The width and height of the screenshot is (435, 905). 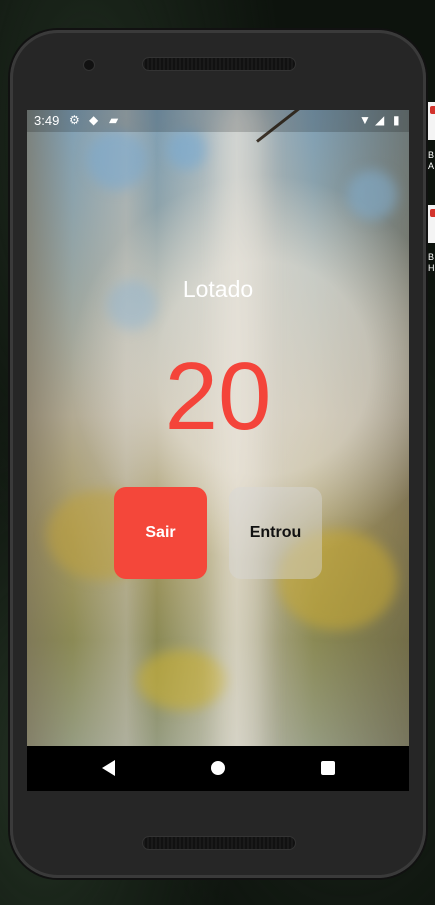 I want to click on battery-icon: ▮, so click(x=396, y=120).